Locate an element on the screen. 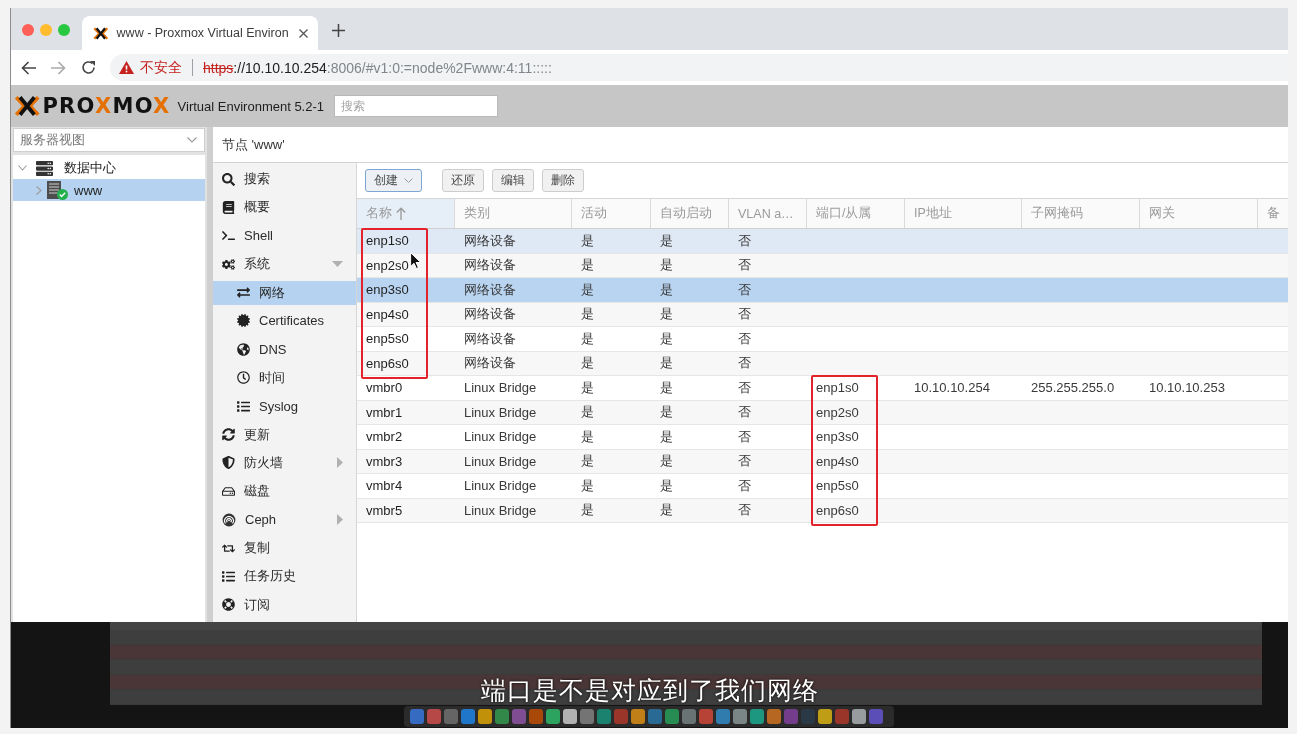 The height and width of the screenshot is (734, 1297). server-stack-icon is located at coordinates (44, 168).